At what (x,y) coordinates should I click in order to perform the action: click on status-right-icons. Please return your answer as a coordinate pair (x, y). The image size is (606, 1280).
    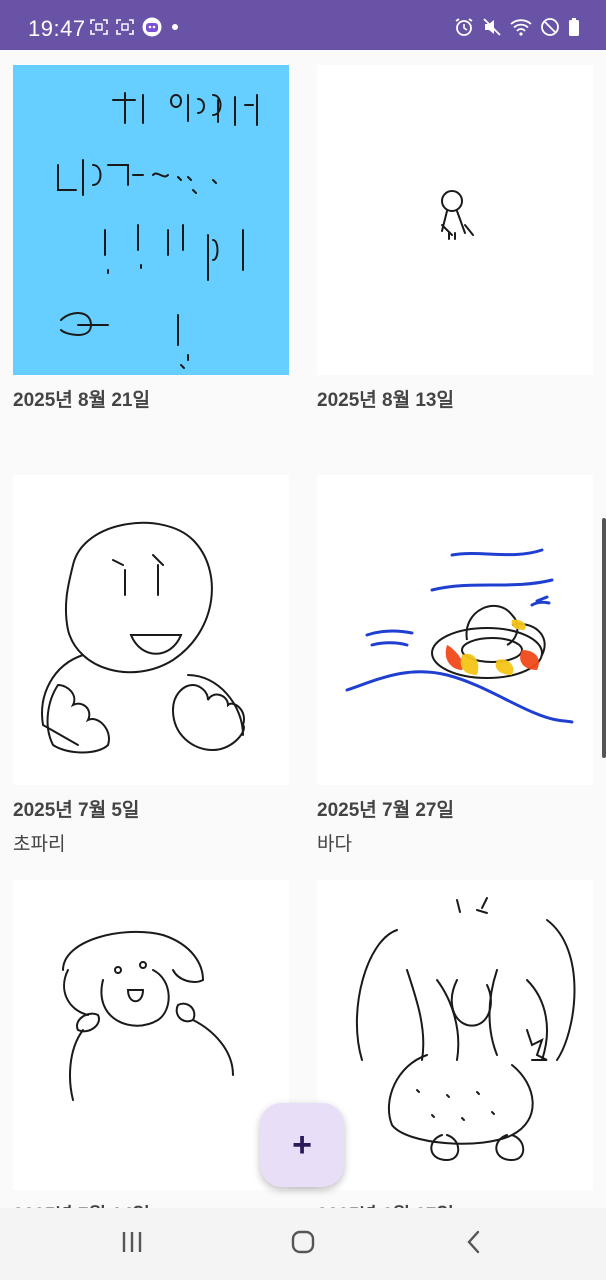
    Looking at the image, I should click on (517, 27).